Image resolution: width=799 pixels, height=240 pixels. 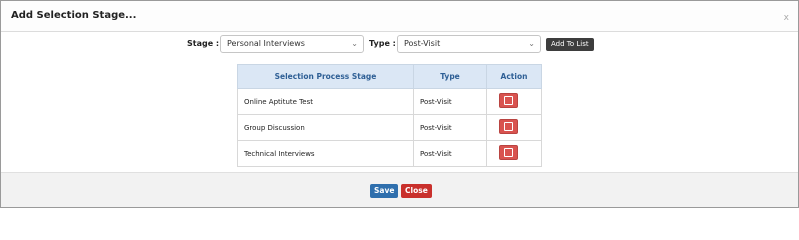 I want to click on type-select: Post-Visit ⌄, so click(x=469, y=44).